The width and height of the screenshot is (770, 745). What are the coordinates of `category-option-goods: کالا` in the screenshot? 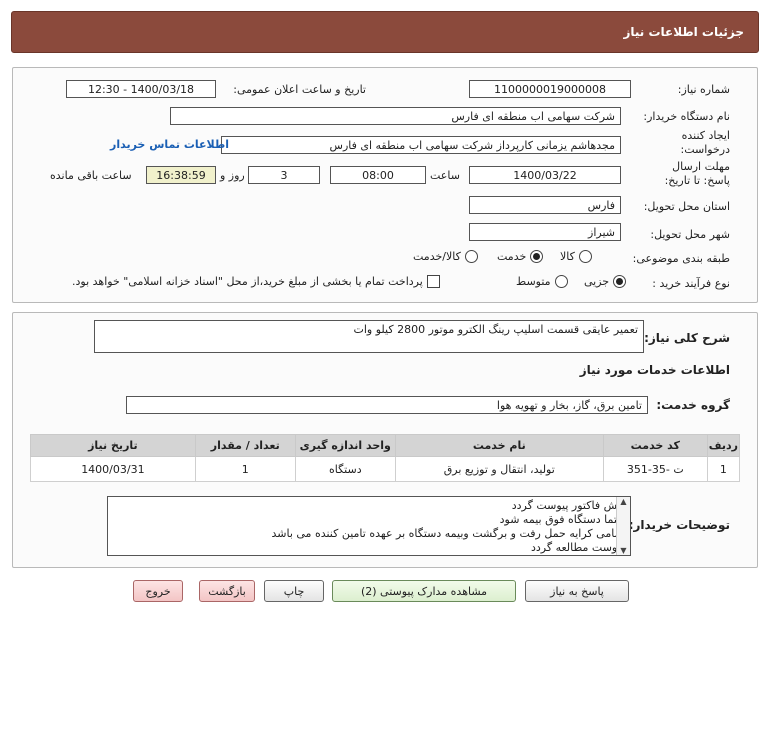 It's located at (576, 256).